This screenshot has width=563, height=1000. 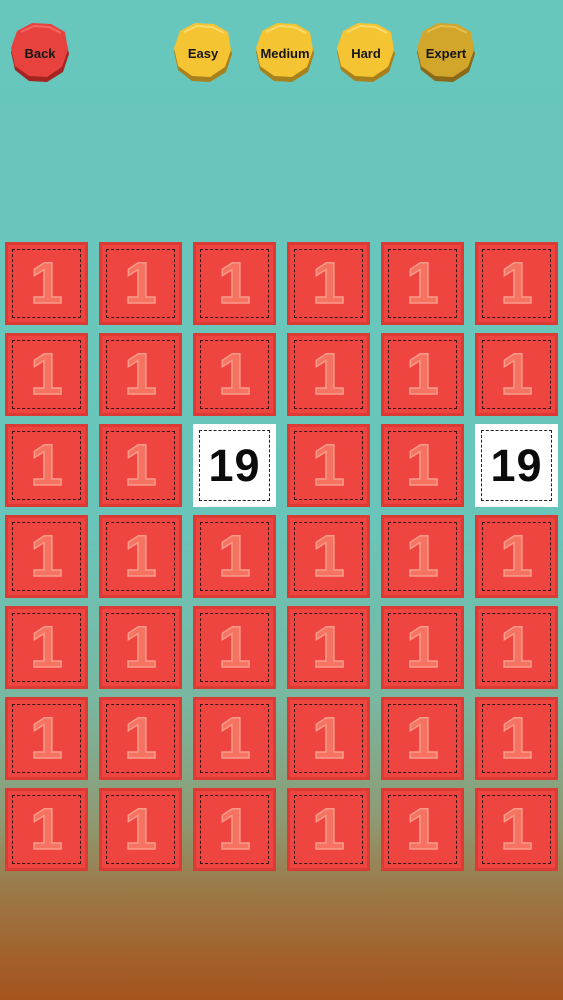 I want to click on level-button-easy: Easy, so click(x=203, y=54).